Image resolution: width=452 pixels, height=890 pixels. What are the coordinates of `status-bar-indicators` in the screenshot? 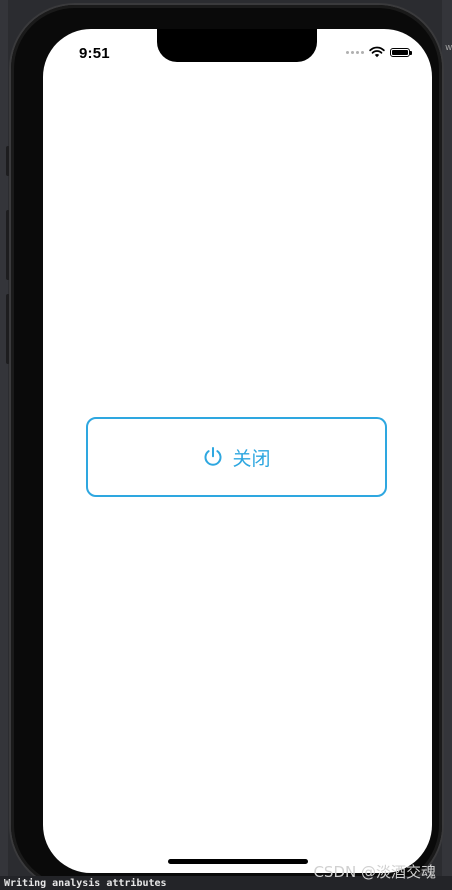 It's located at (379, 52).